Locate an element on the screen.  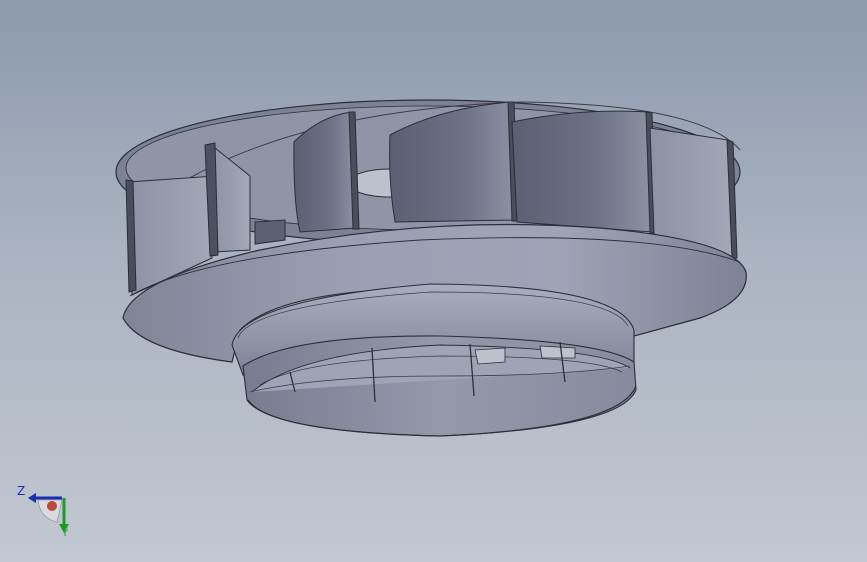
y-axis-label: Y is located at coordinates (65, 533).